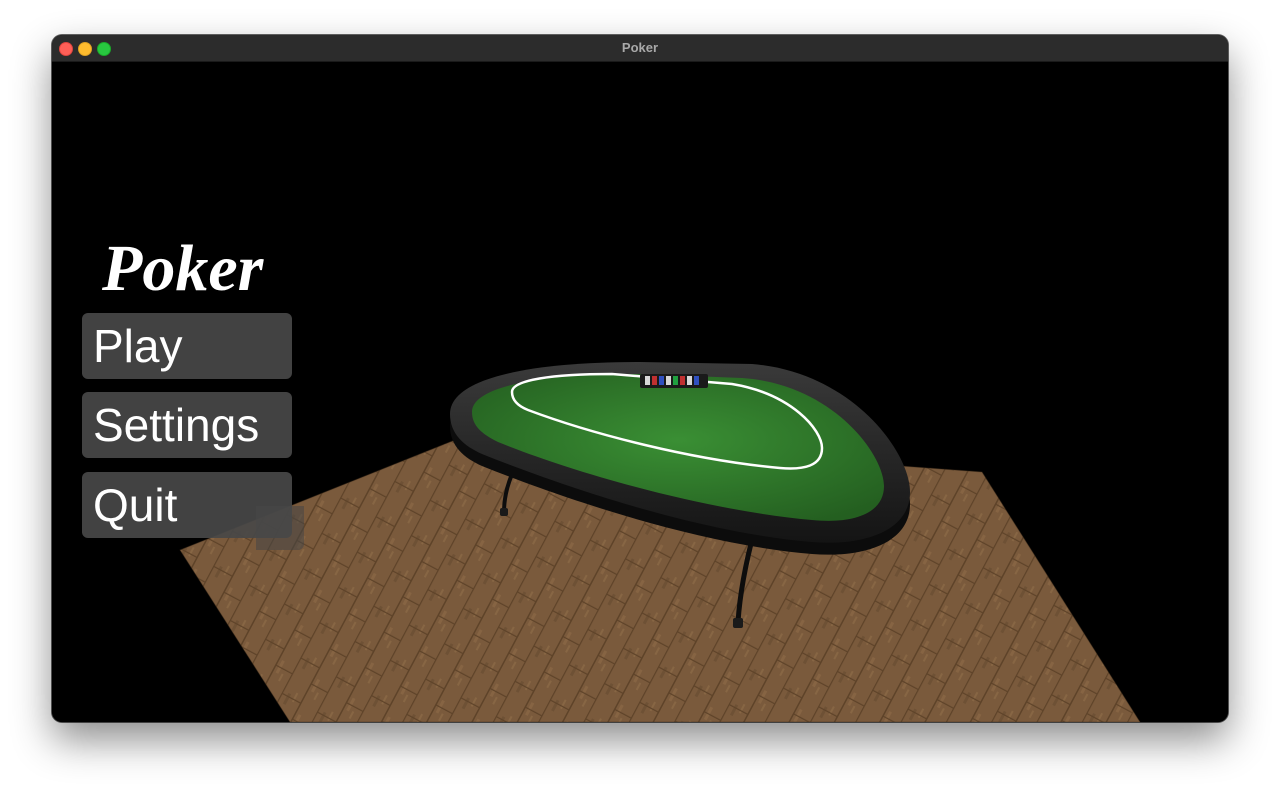  I want to click on title-bar: Poker, so click(640, 48).